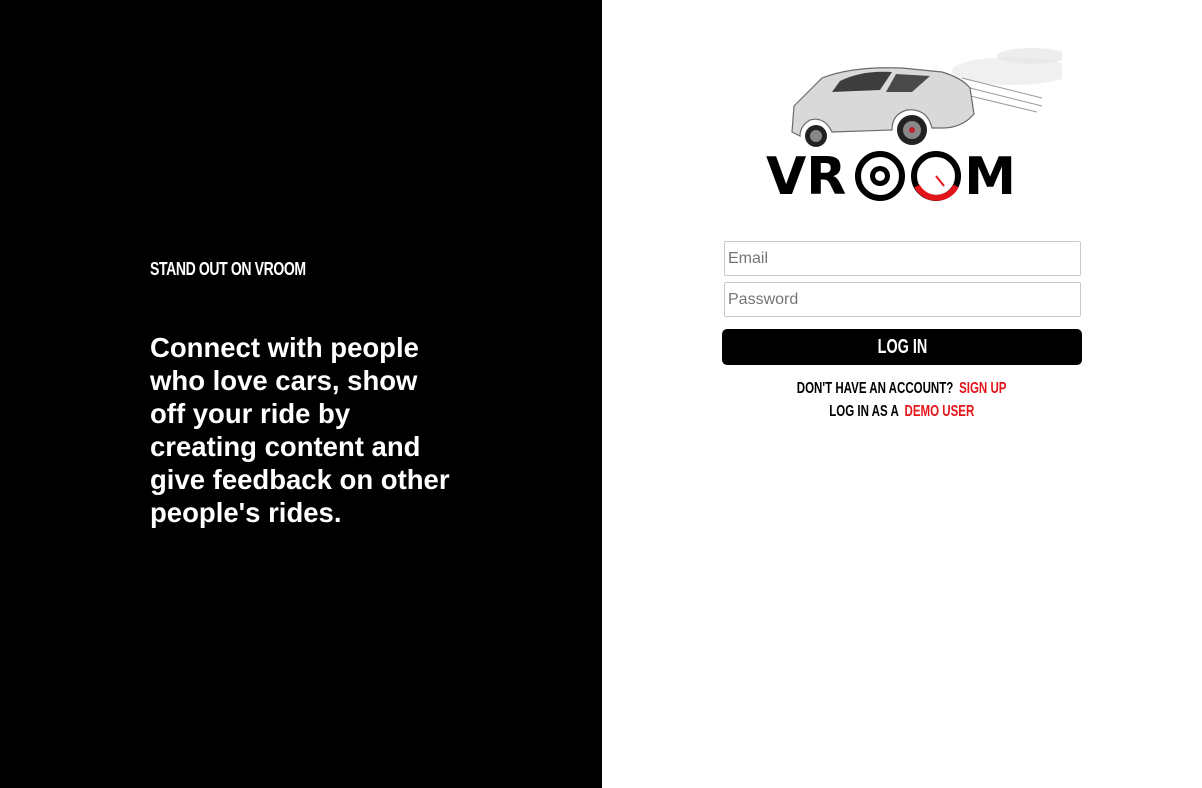 The height and width of the screenshot is (788, 1202). I want to click on demo-row: LOG IN AS A DEMO USER, so click(902, 411).